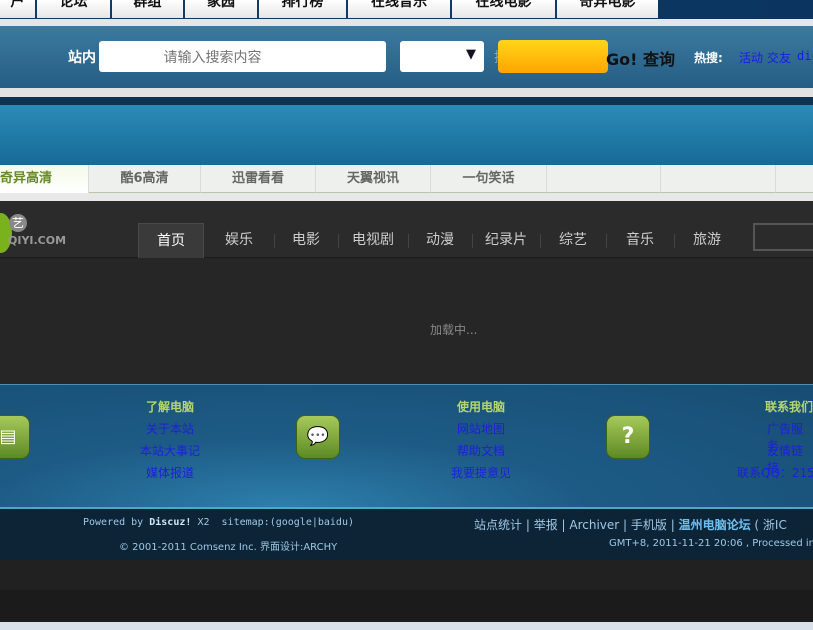  I want to click on qiyi-nav-travel: 旅游, so click(707, 240).